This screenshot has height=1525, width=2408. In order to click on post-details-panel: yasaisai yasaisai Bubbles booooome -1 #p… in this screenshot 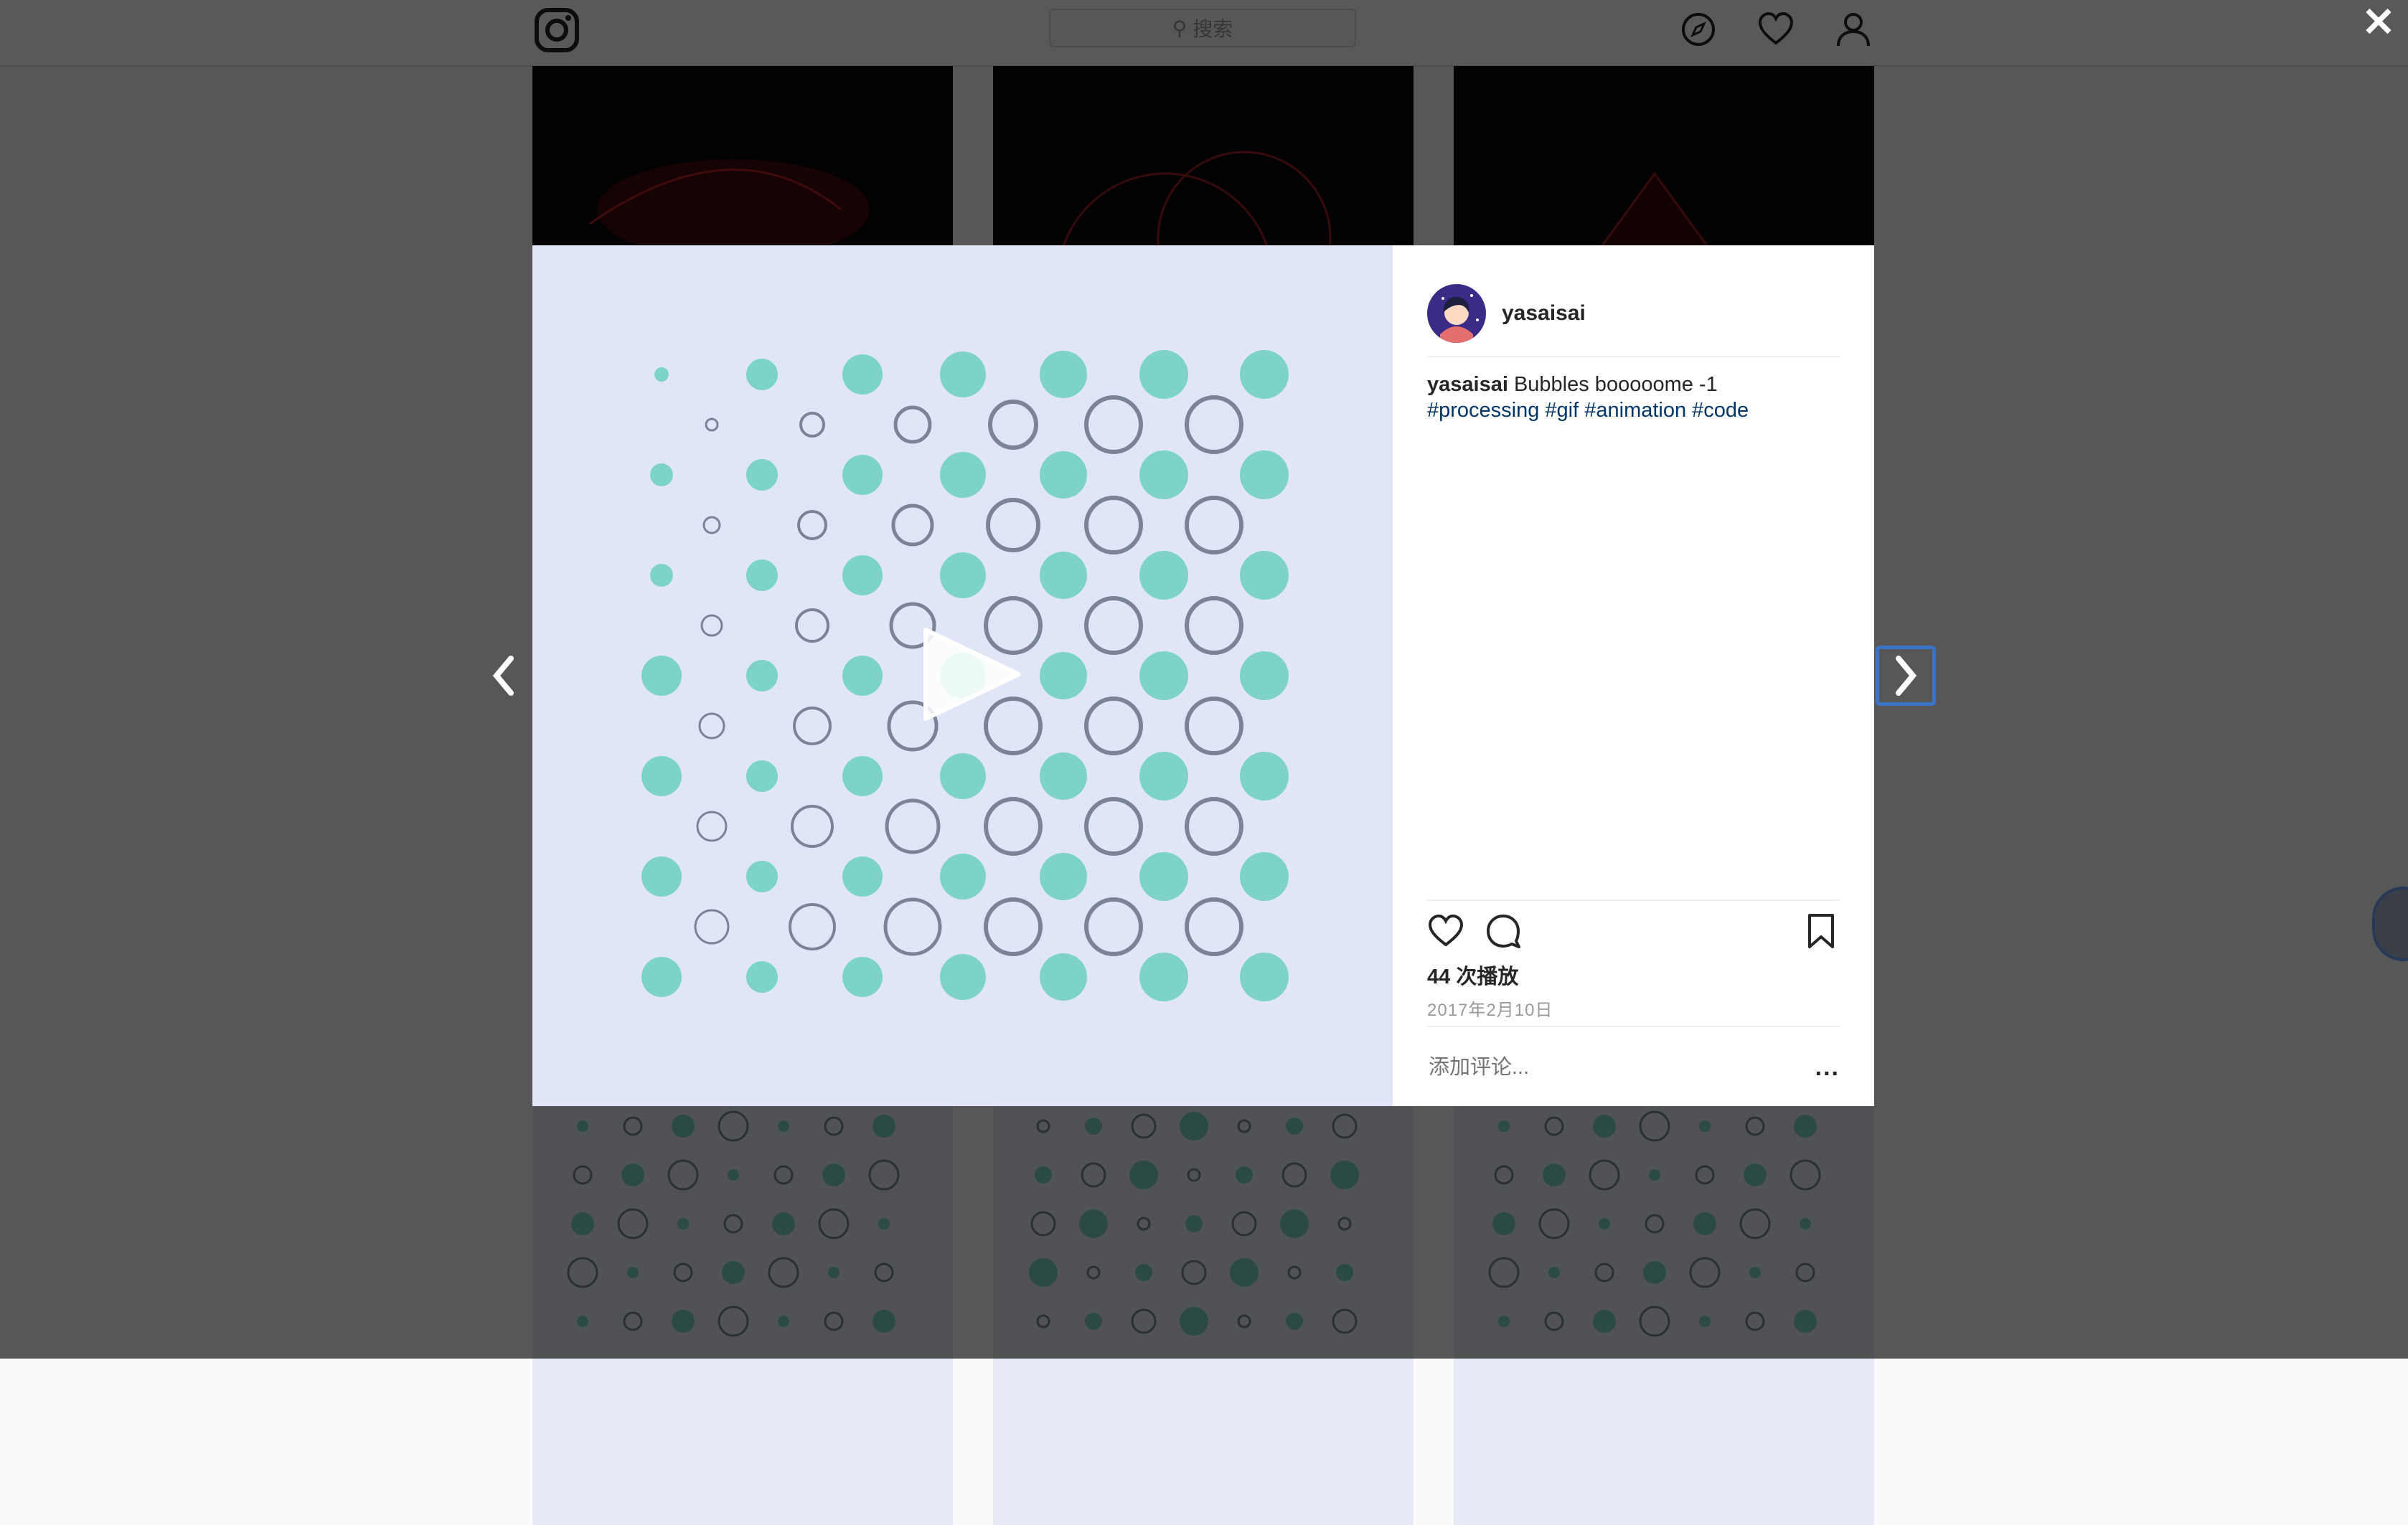, I will do `click(1633, 675)`.